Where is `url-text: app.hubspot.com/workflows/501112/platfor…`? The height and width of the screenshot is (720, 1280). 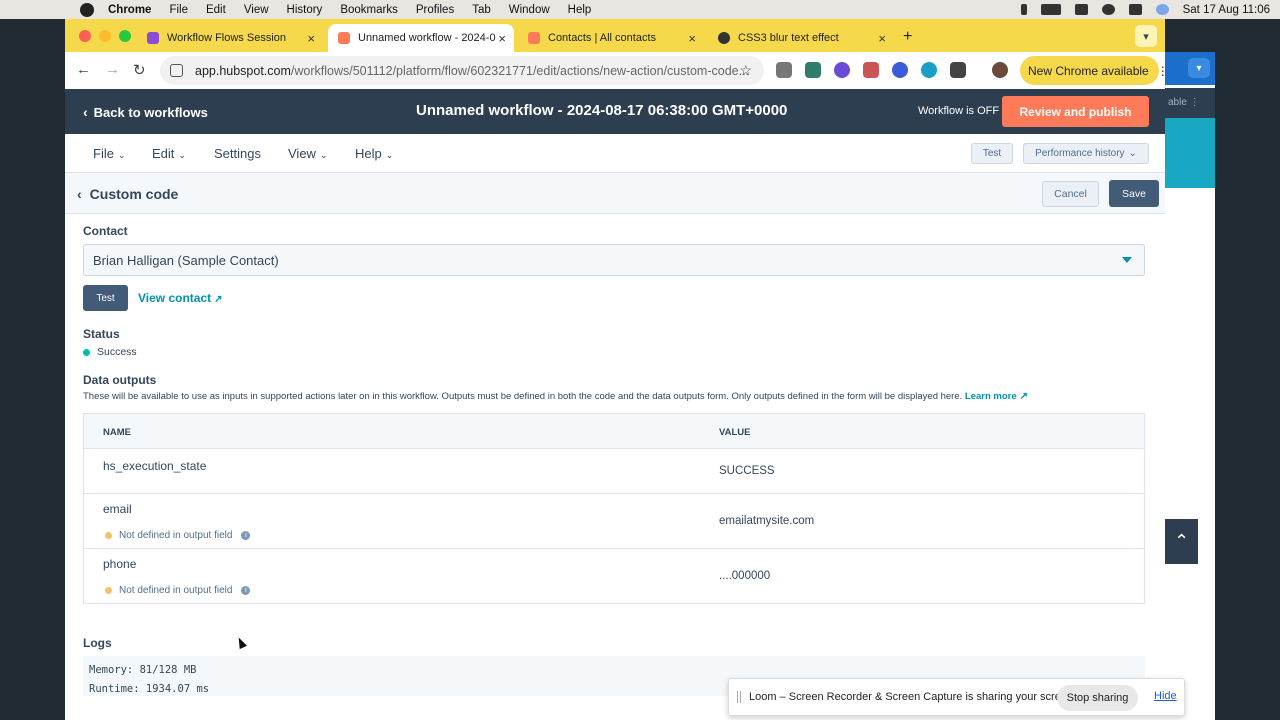 url-text: app.hubspot.com/workflows/501112/platfor… is located at coordinates (472, 71).